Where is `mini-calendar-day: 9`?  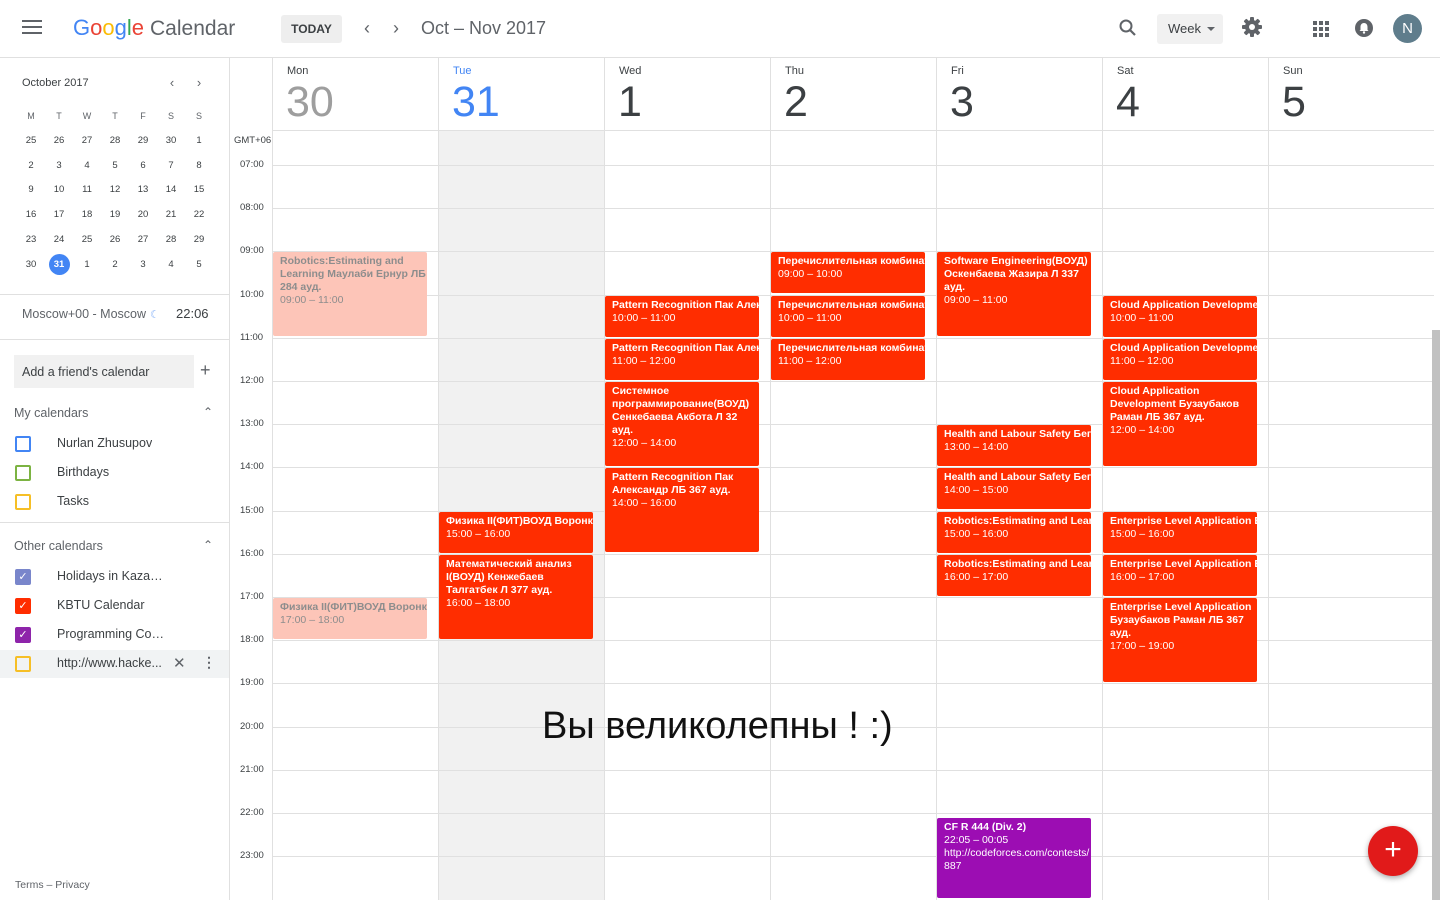 mini-calendar-day: 9 is located at coordinates (31, 190).